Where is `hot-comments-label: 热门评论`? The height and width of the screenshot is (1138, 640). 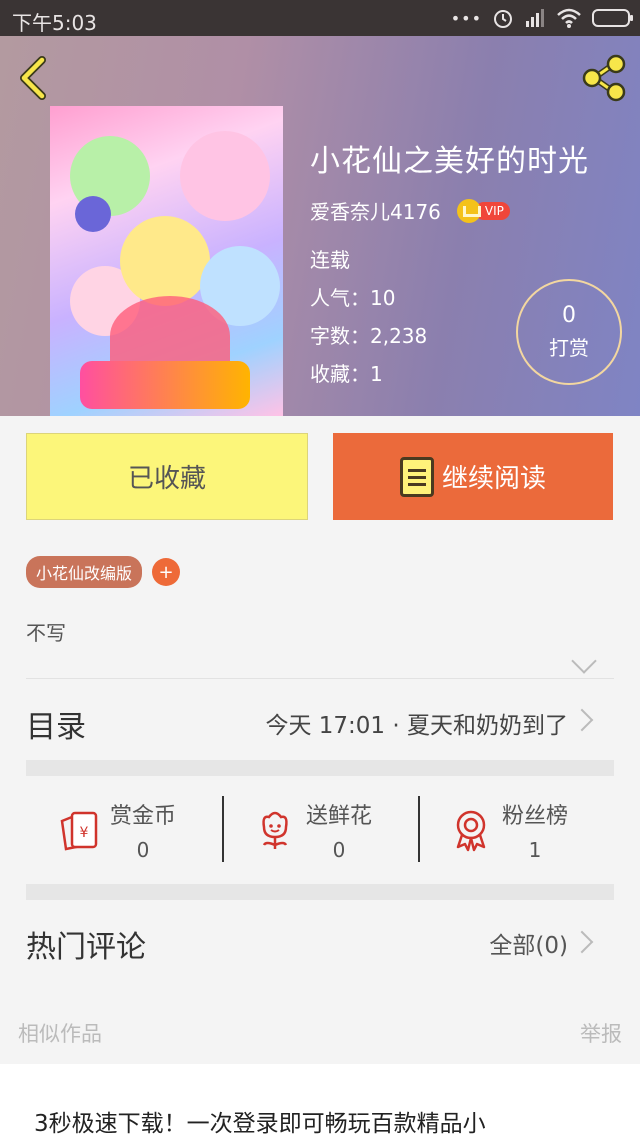
hot-comments-label: 热门评论 is located at coordinates (86, 947).